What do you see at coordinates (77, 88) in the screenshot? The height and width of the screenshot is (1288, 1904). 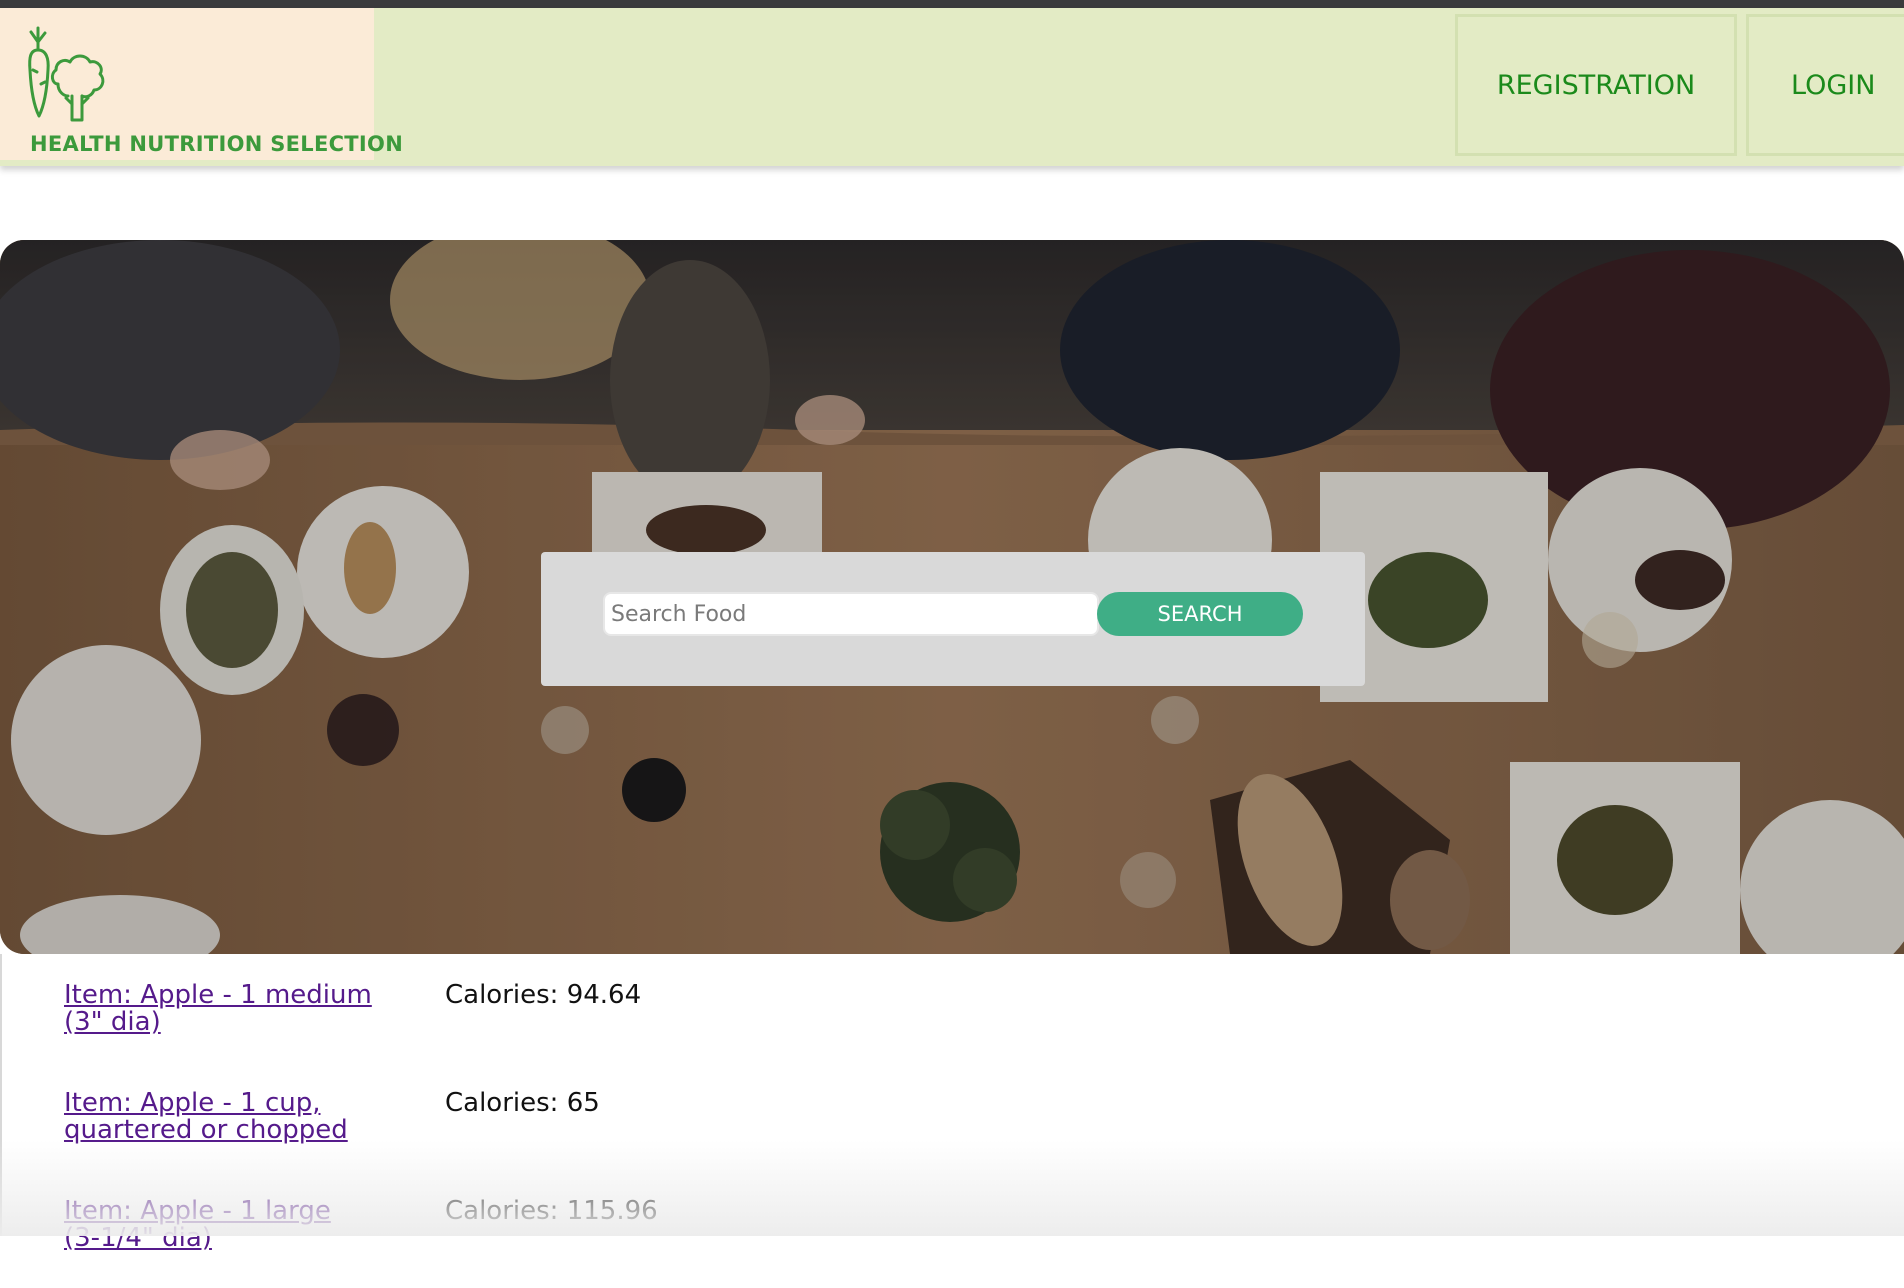 I see `broccoli-icon` at bounding box center [77, 88].